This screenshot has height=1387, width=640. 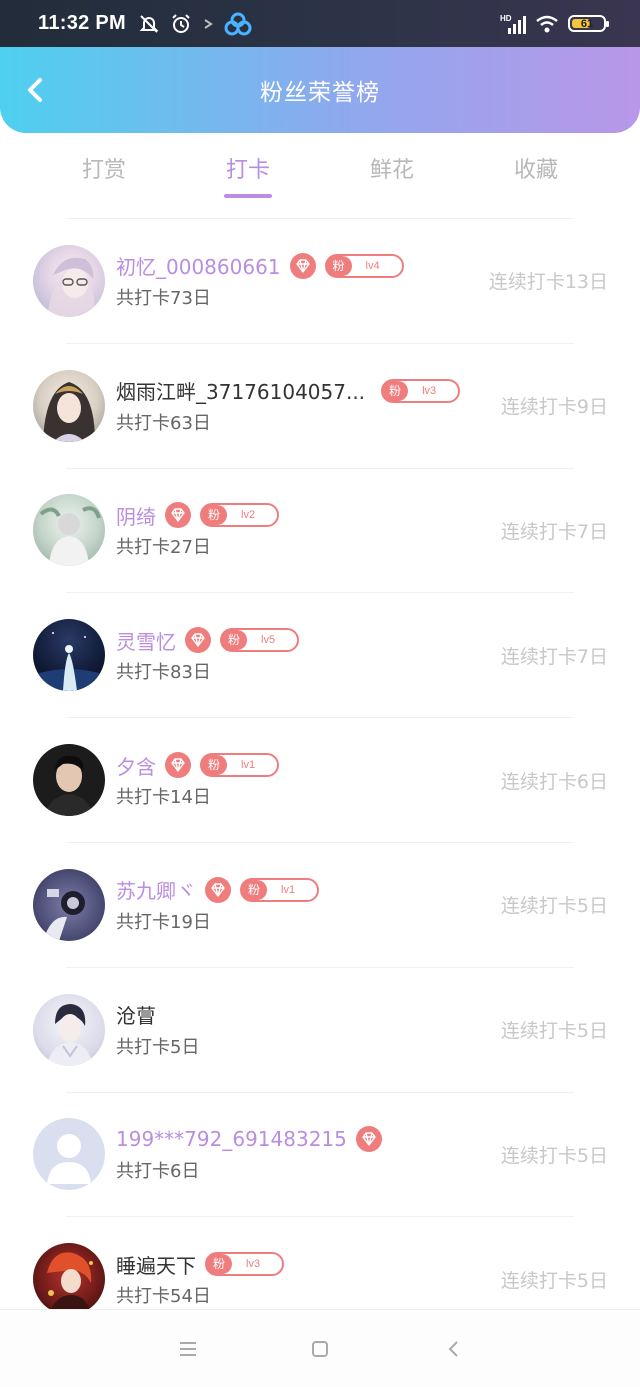 I want to click on battery-level: 61, so click(x=587, y=23).